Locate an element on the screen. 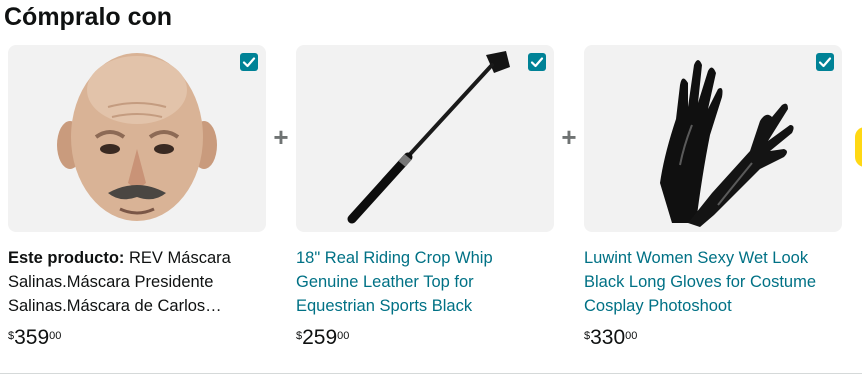 The width and height of the screenshot is (862, 384). riding-crop-image is located at coordinates (428, 137).